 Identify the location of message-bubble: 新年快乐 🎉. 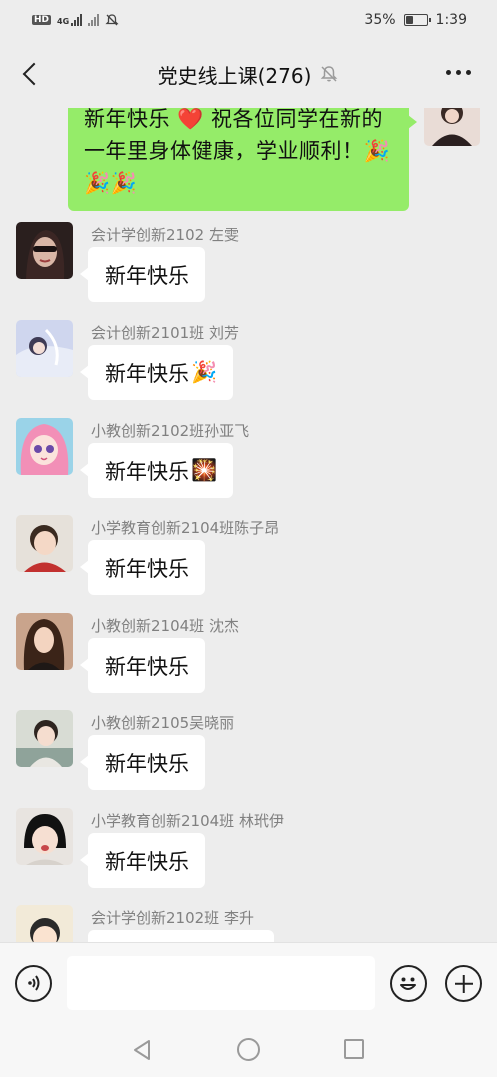
(156, 372).